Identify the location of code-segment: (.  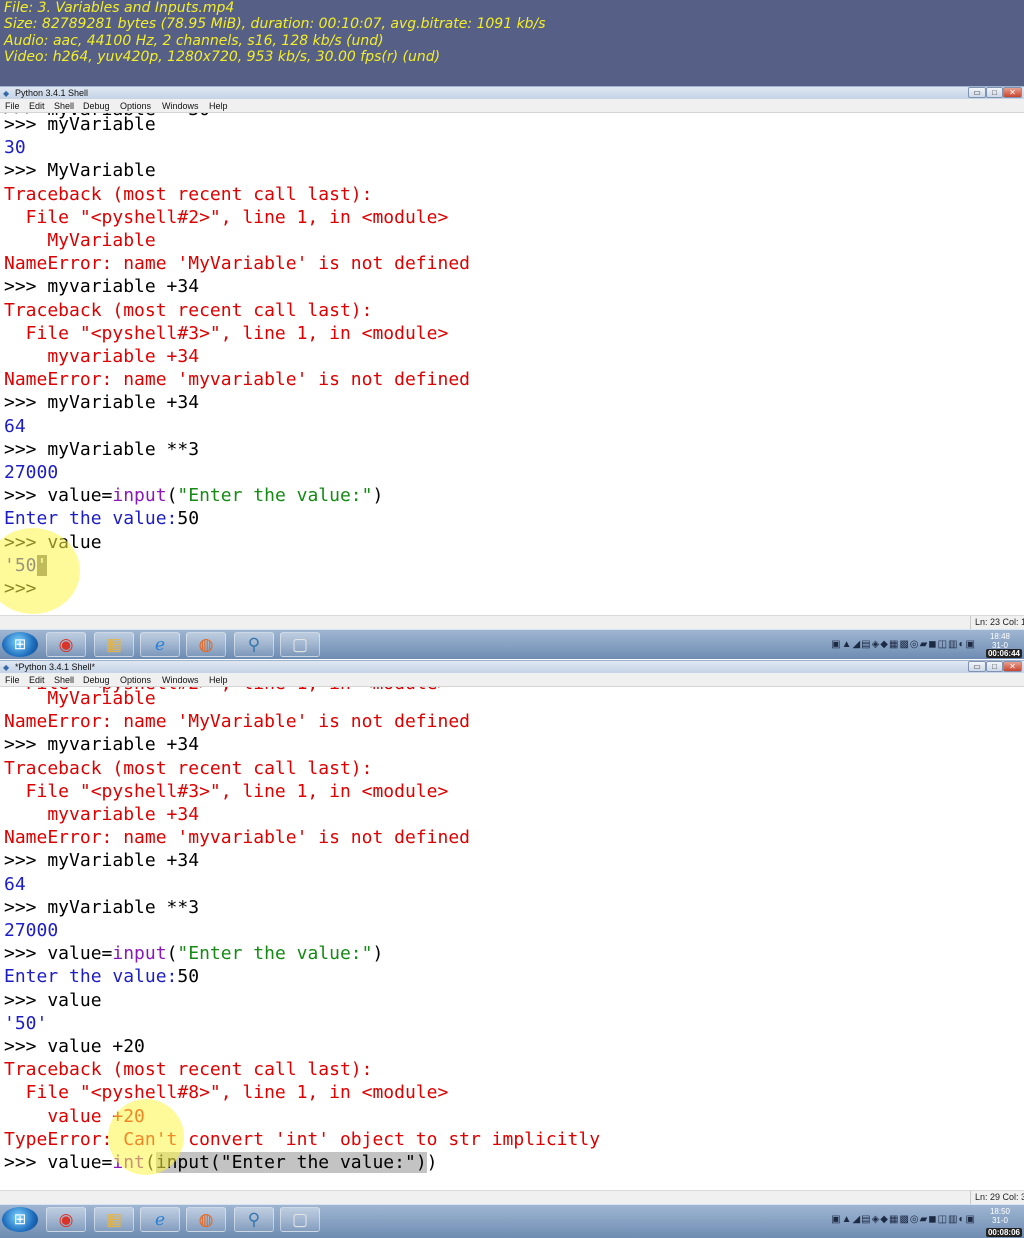
(172, 496).